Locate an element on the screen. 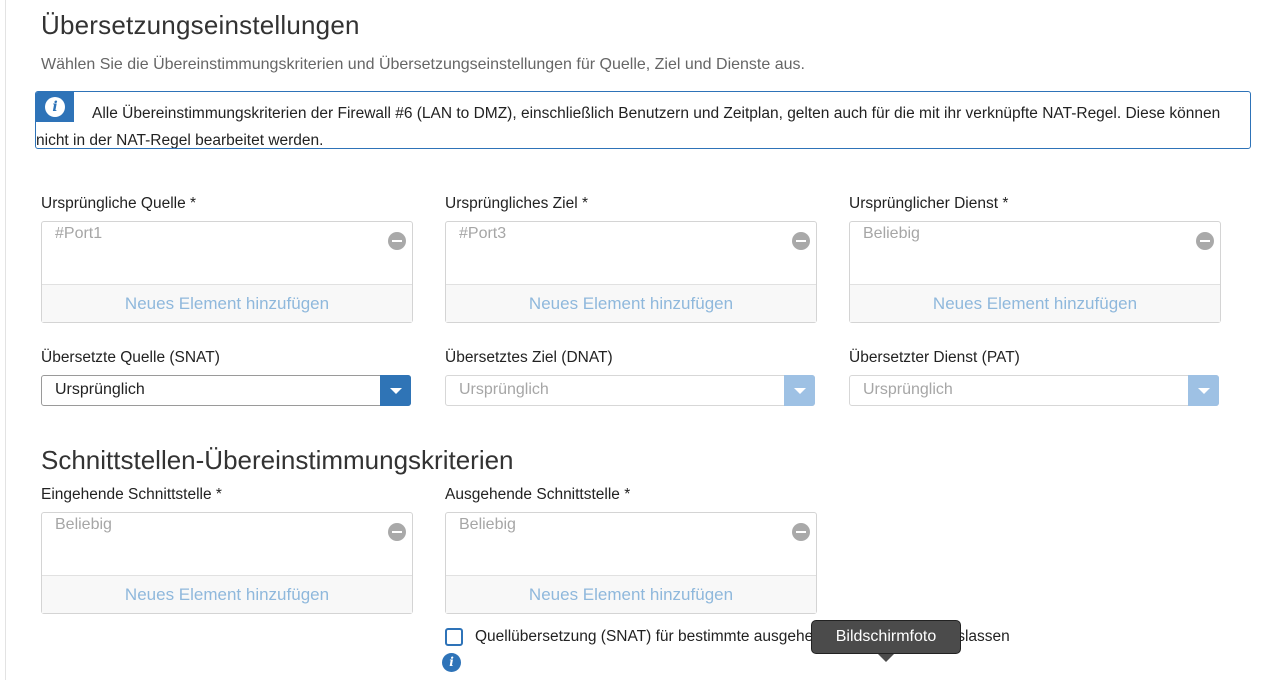 The image size is (1280, 680). translated-service-value: Ursprünglich is located at coordinates (908, 389).